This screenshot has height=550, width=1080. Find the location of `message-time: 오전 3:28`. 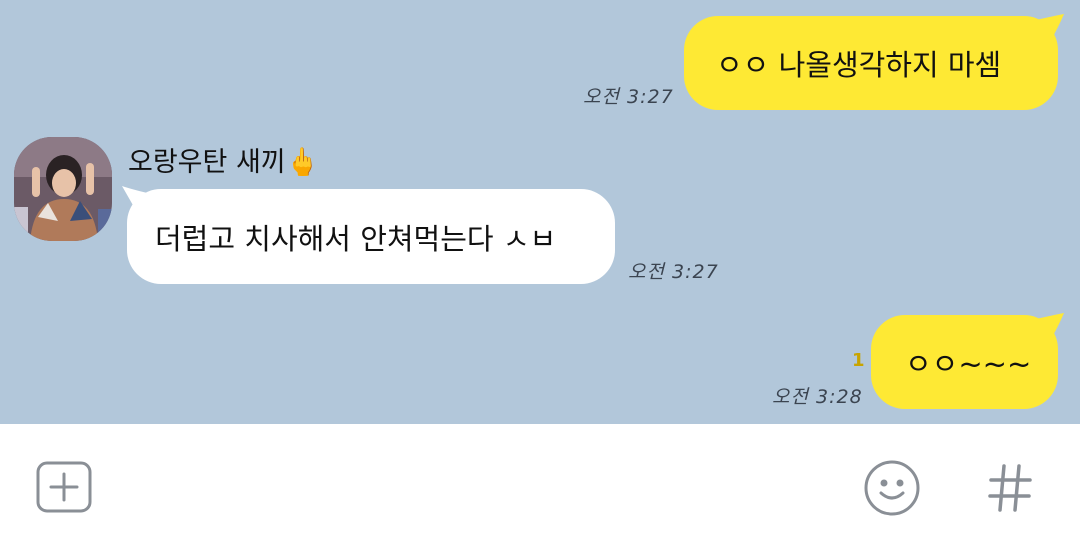

message-time: 오전 3:28 is located at coordinates (817, 397).